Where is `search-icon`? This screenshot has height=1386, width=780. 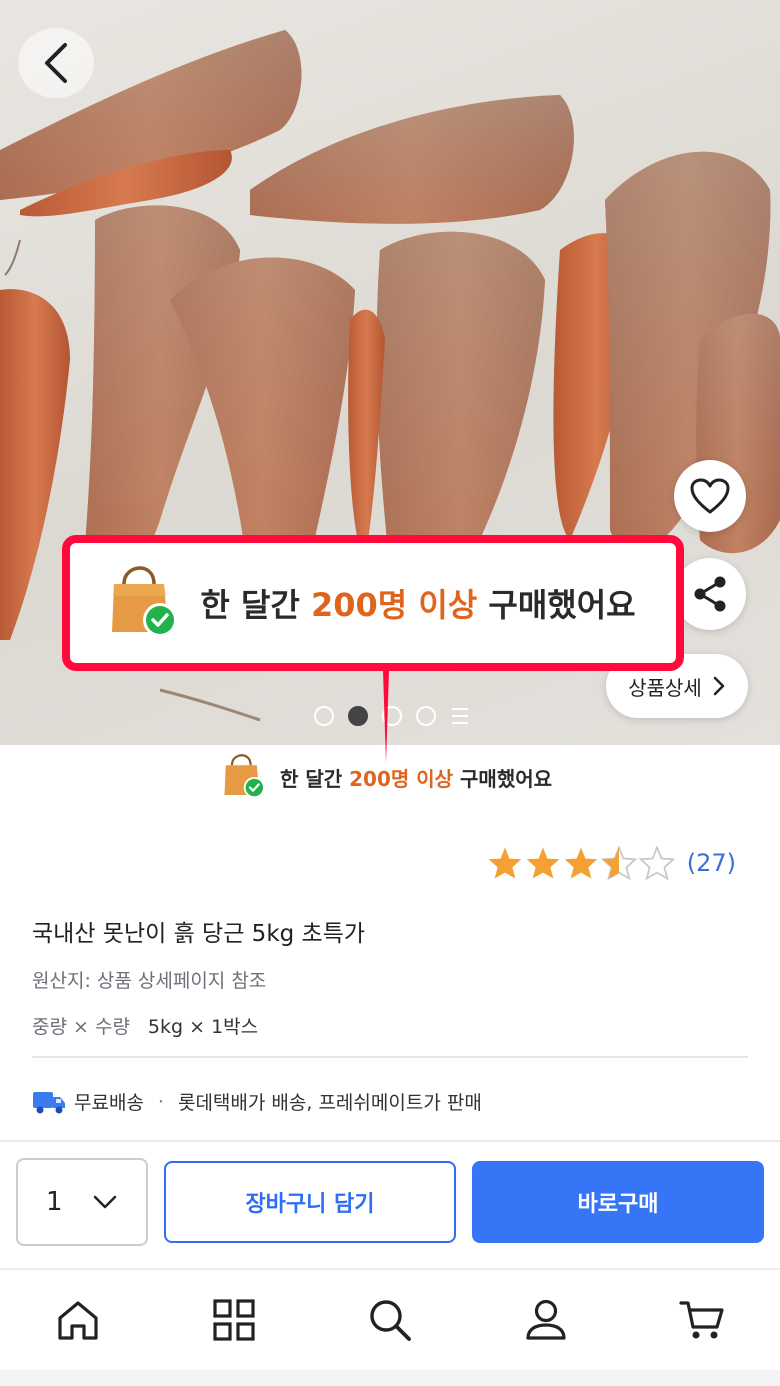 search-icon is located at coordinates (390, 1320).